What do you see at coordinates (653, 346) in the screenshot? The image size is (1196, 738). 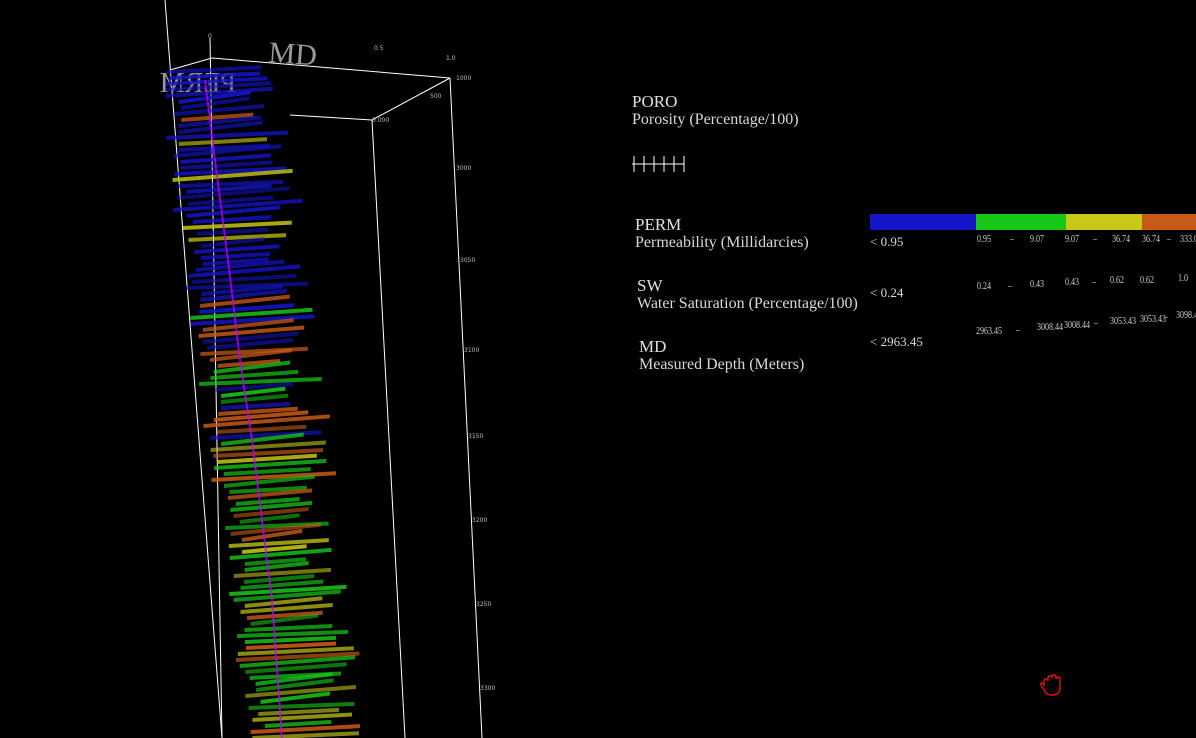 I see `md-name: MD` at bounding box center [653, 346].